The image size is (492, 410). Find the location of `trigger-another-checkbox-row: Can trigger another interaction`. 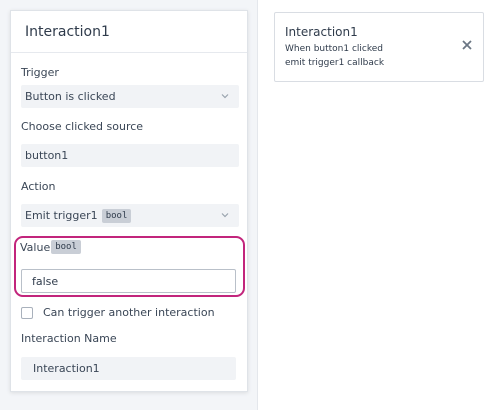

trigger-another-checkbox-row: Can trigger another interaction is located at coordinates (118, 312).